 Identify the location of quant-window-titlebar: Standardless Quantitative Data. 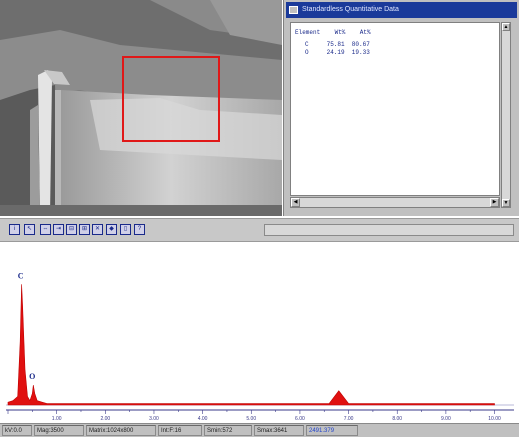
(401, 10).